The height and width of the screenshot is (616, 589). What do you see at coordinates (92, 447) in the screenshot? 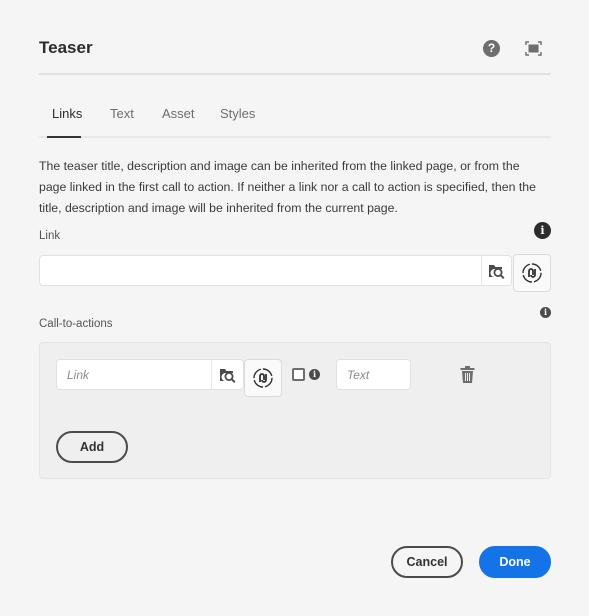
I see `cta-add-button: Add` at bounding box center [92, 447].